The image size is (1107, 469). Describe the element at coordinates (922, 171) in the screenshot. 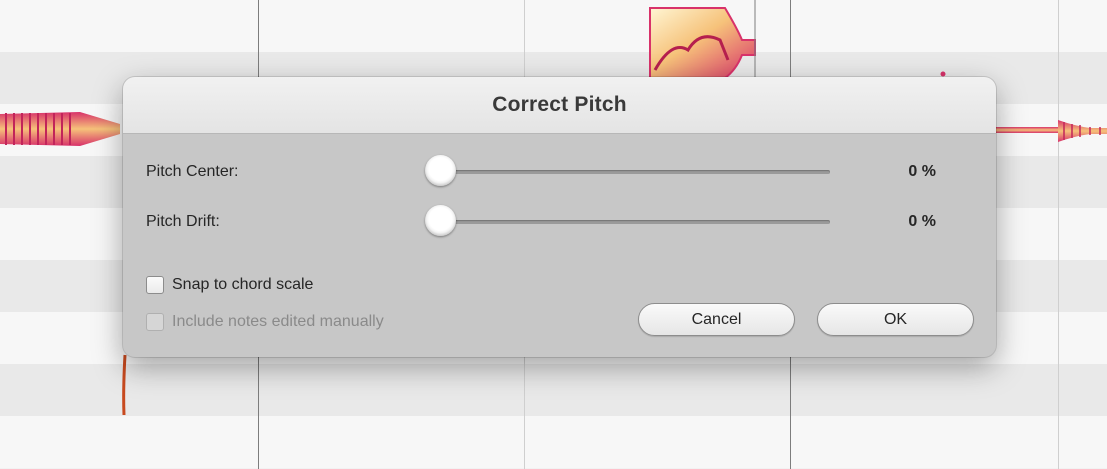

I see `pitch-center-value: 0 %` at that location.